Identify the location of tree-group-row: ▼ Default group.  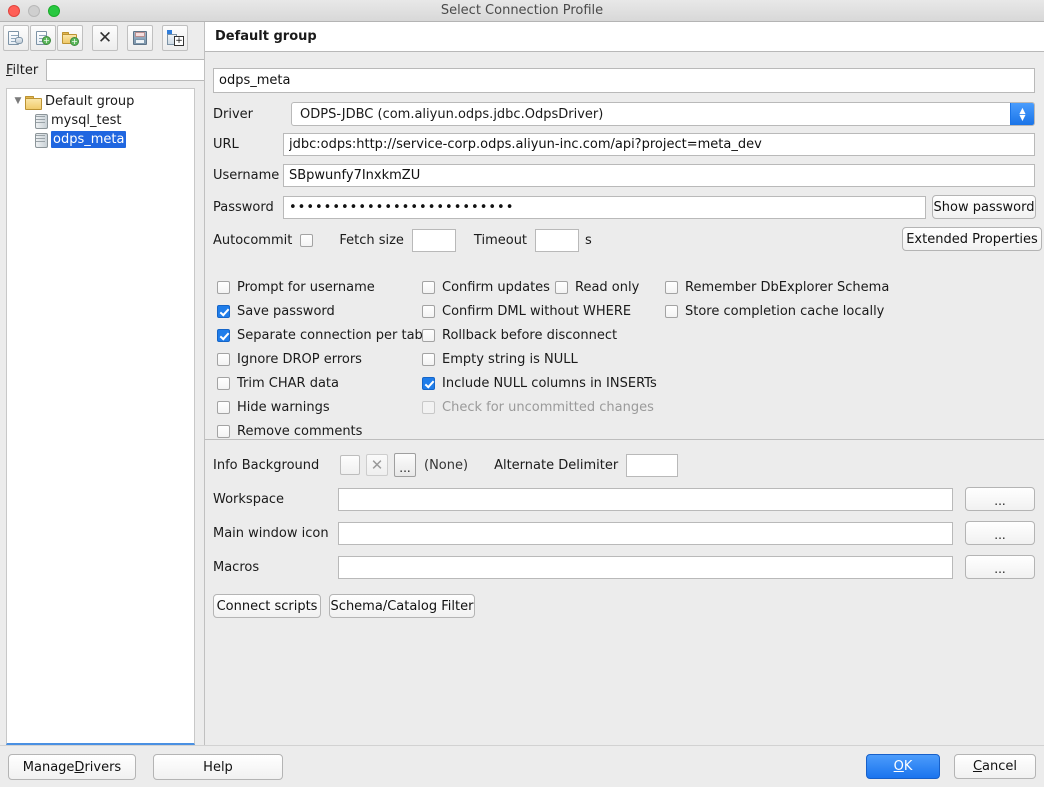
(100, 101).